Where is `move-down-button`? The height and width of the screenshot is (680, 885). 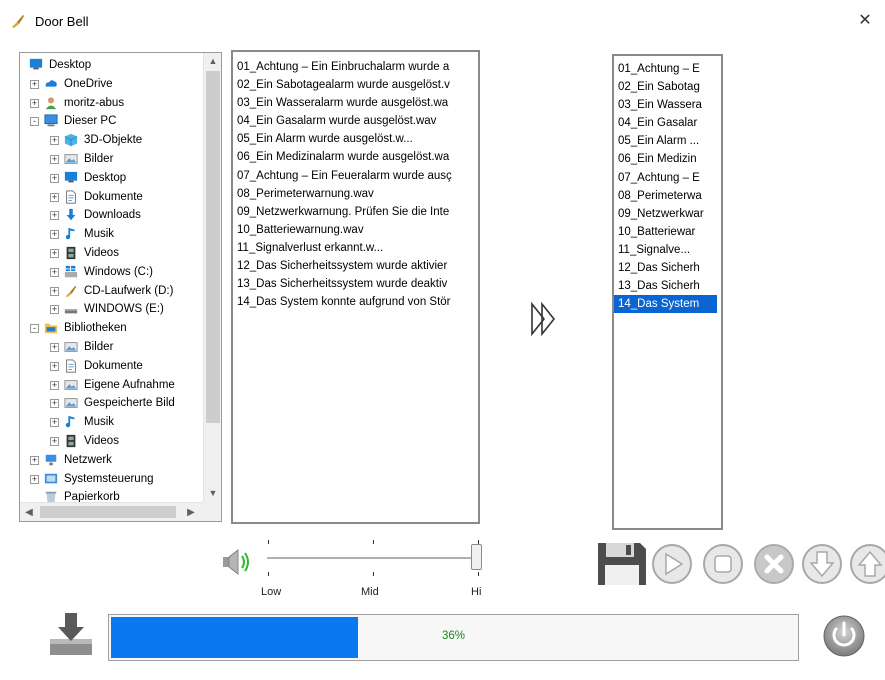
move-down-button is located at coordinates (822, 564).